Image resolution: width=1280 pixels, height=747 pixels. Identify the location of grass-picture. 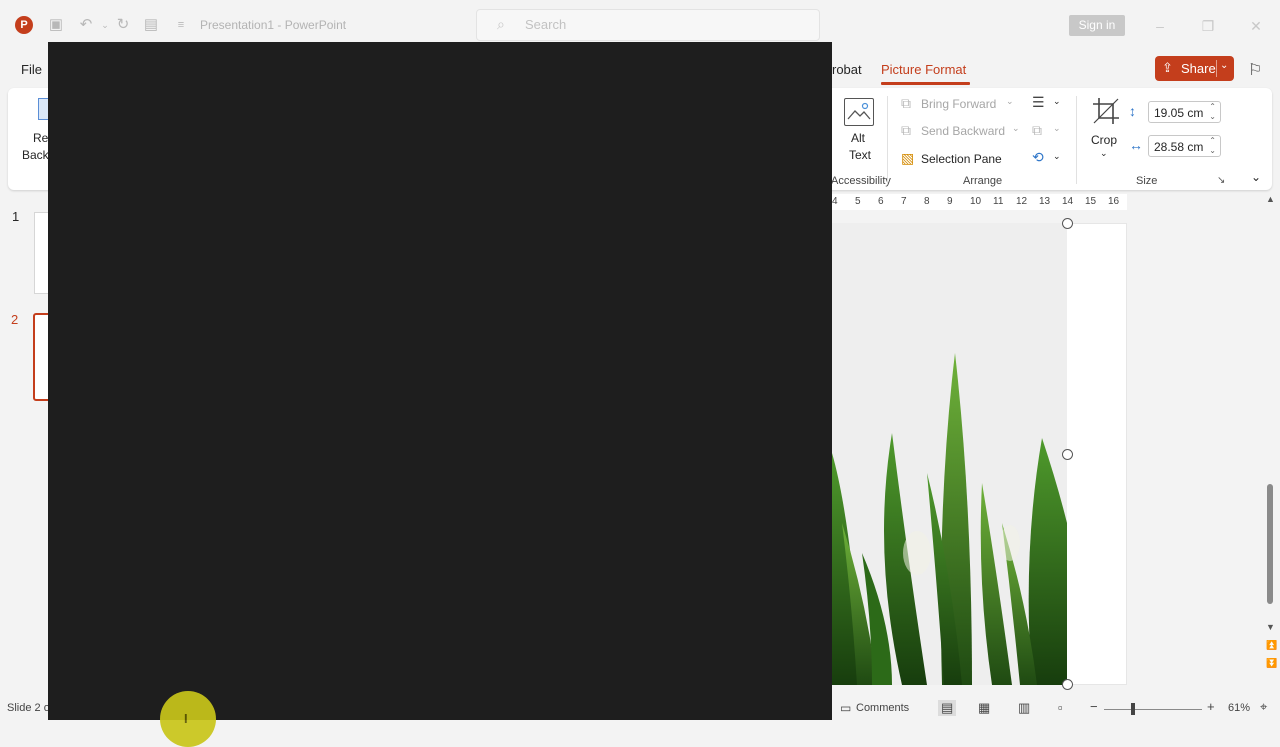
(949, 454).